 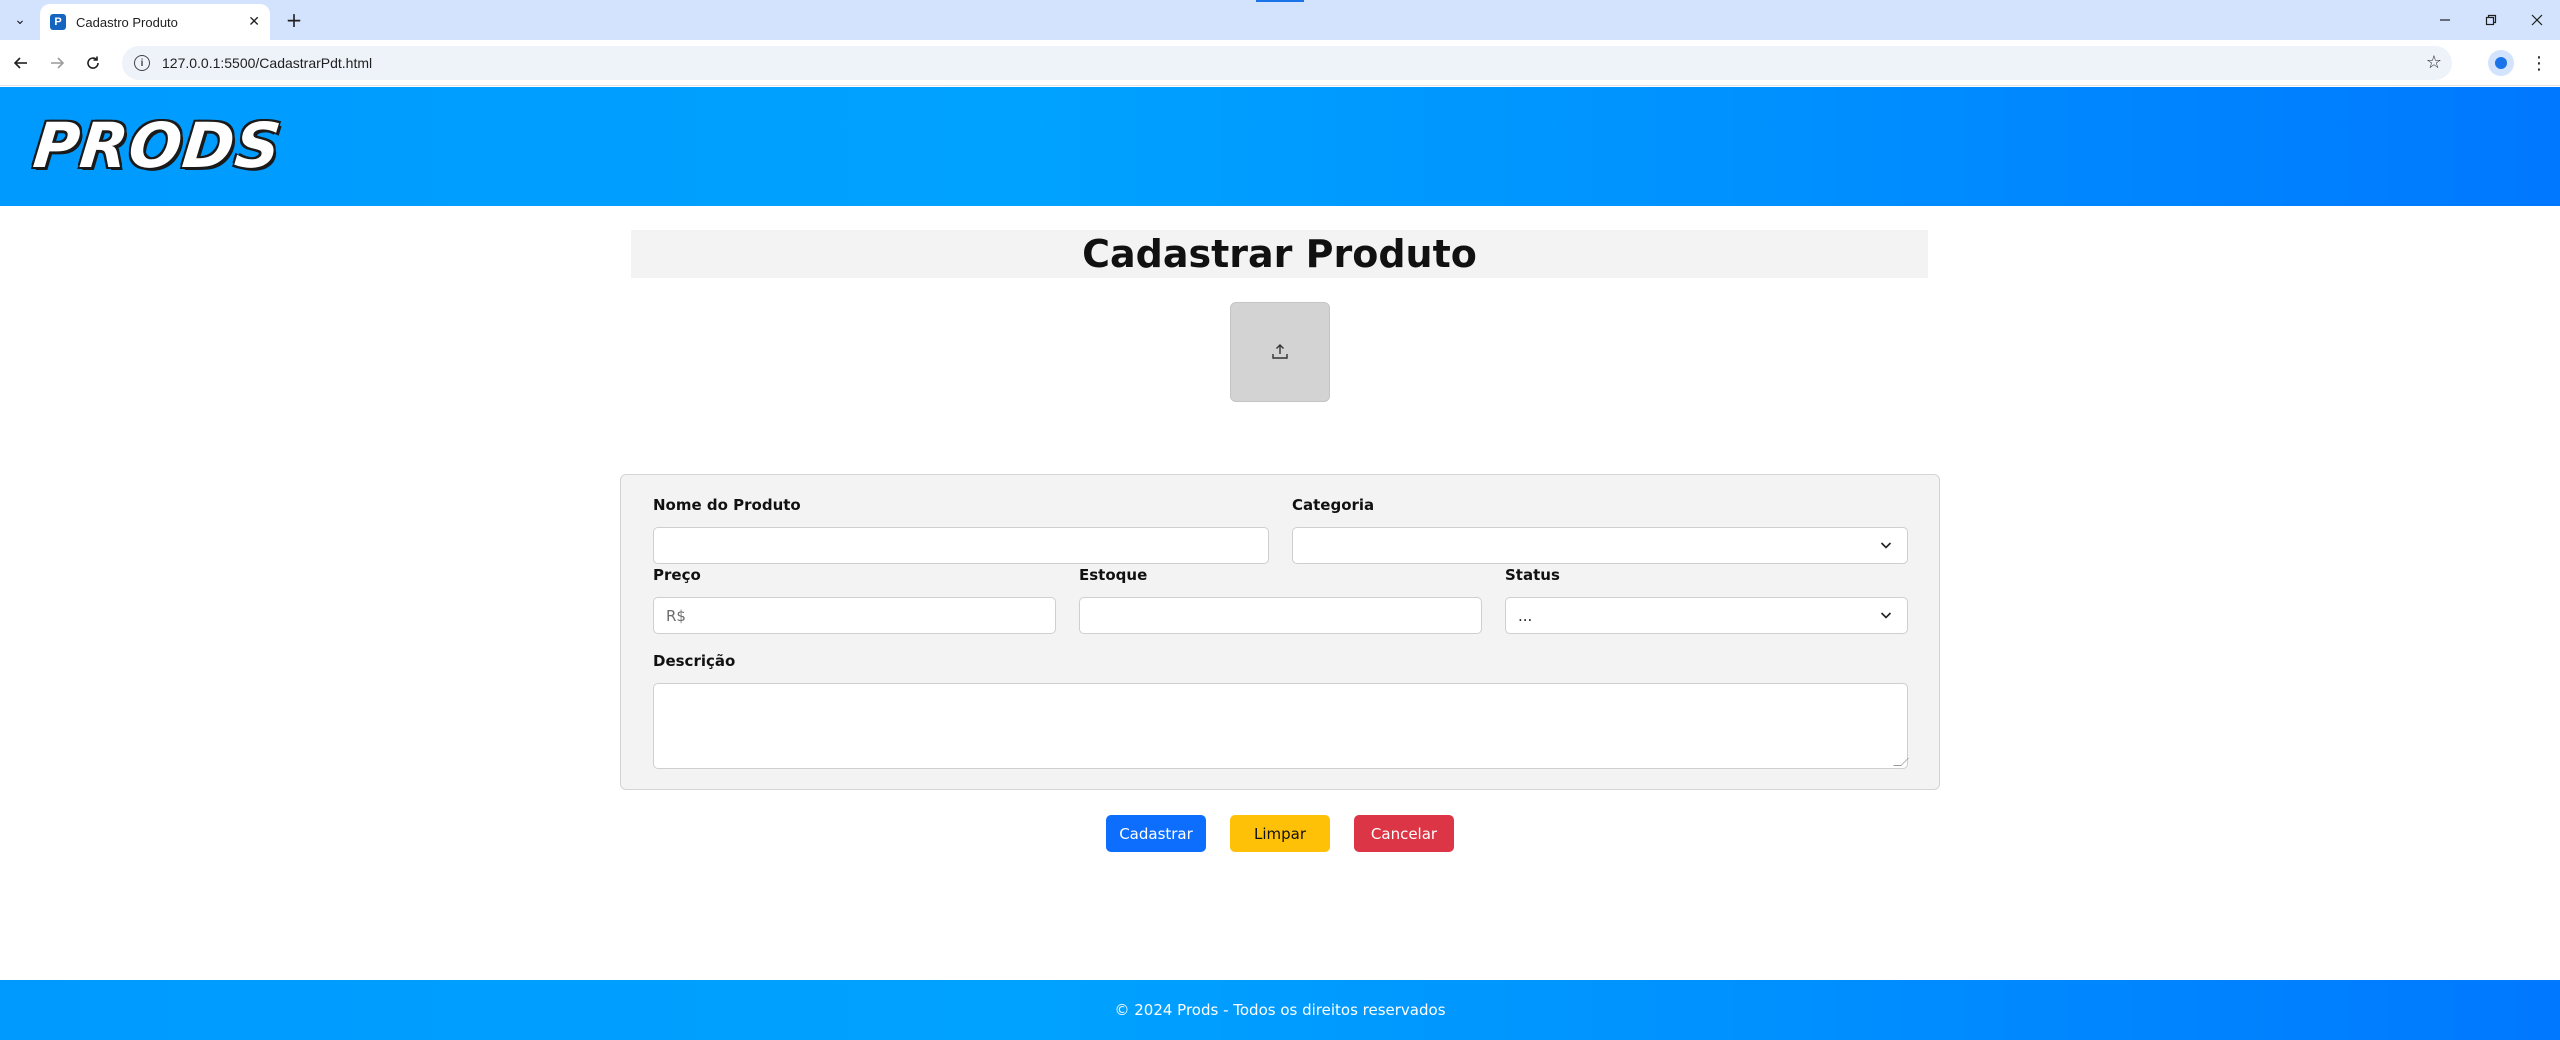 I want to click on price-input: R$, so click(x=854, y=615).